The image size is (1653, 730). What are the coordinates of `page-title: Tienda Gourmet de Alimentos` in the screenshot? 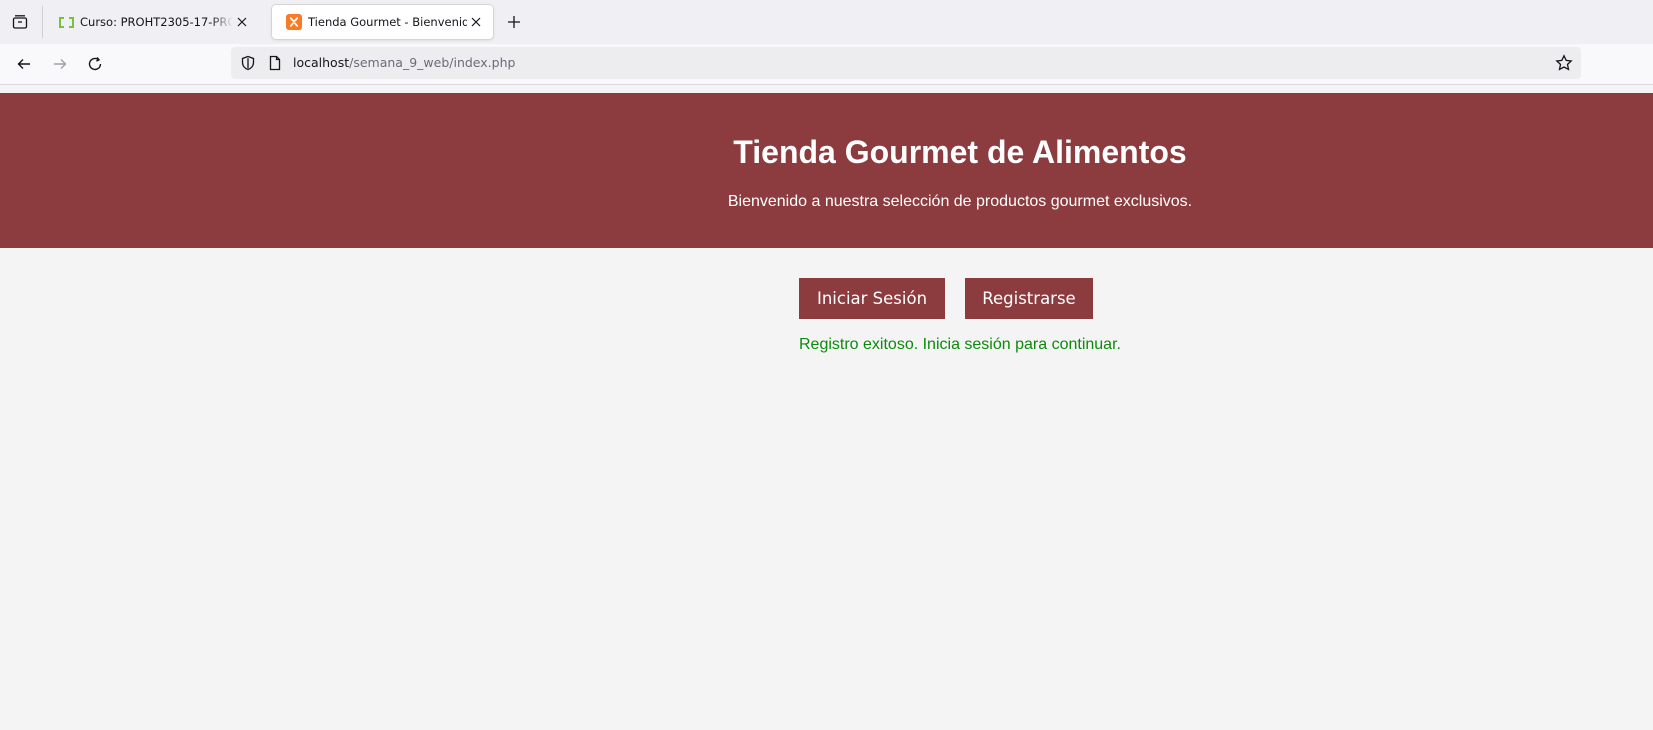 It's located at (960, 152).